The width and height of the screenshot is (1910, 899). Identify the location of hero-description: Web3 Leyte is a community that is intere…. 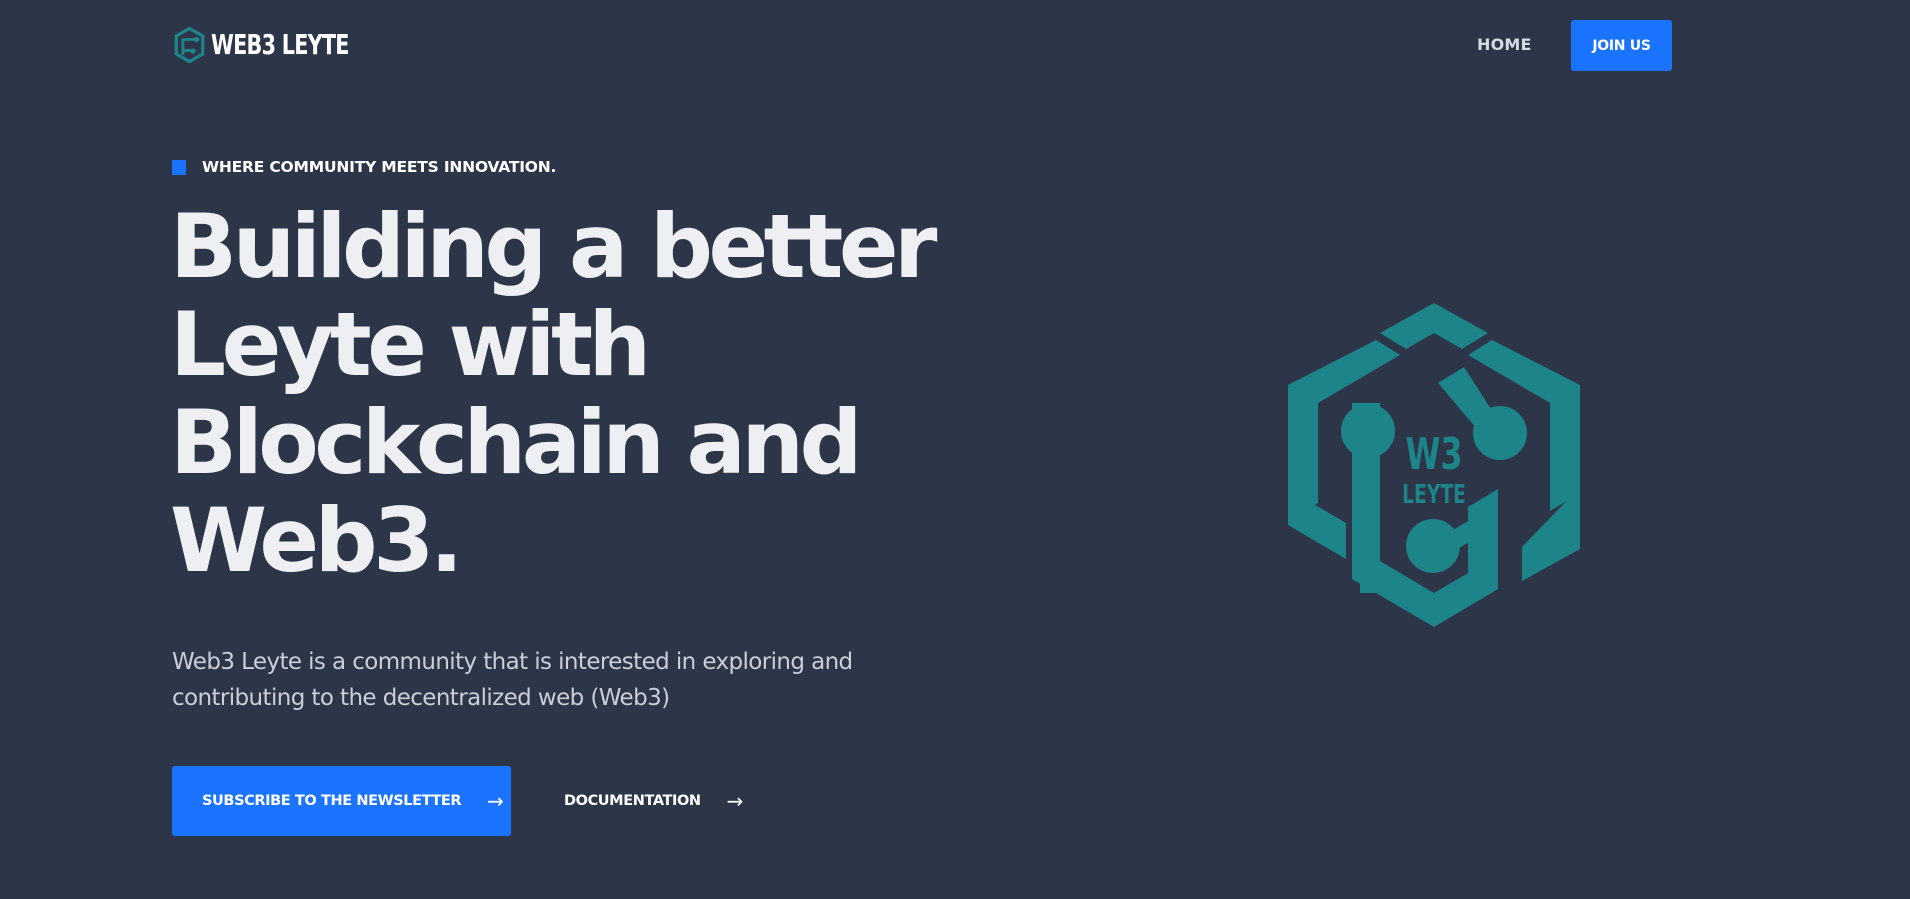
(552, 680).